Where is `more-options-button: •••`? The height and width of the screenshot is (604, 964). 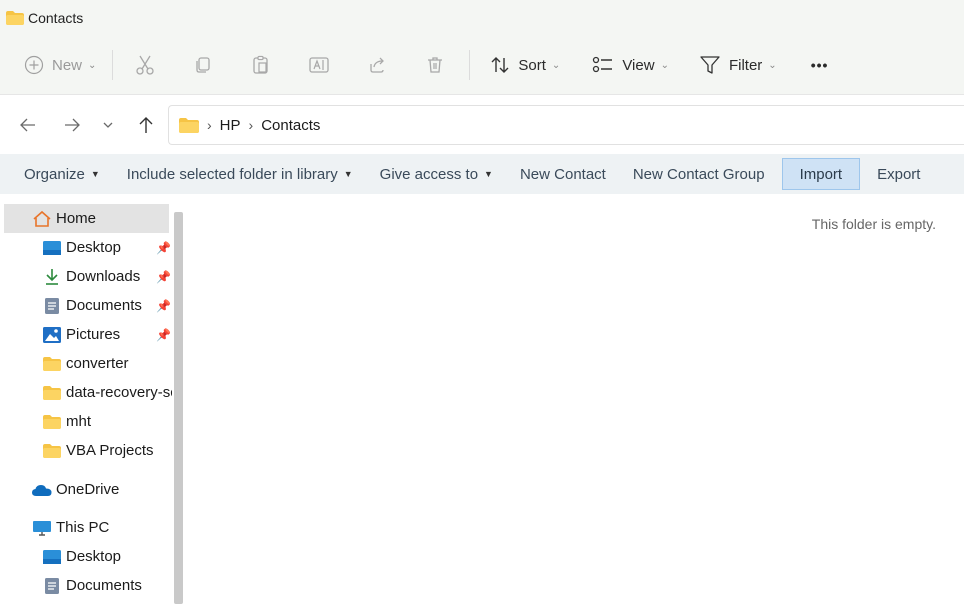 more-options-button: ••• is located at coordinates (820, 65).